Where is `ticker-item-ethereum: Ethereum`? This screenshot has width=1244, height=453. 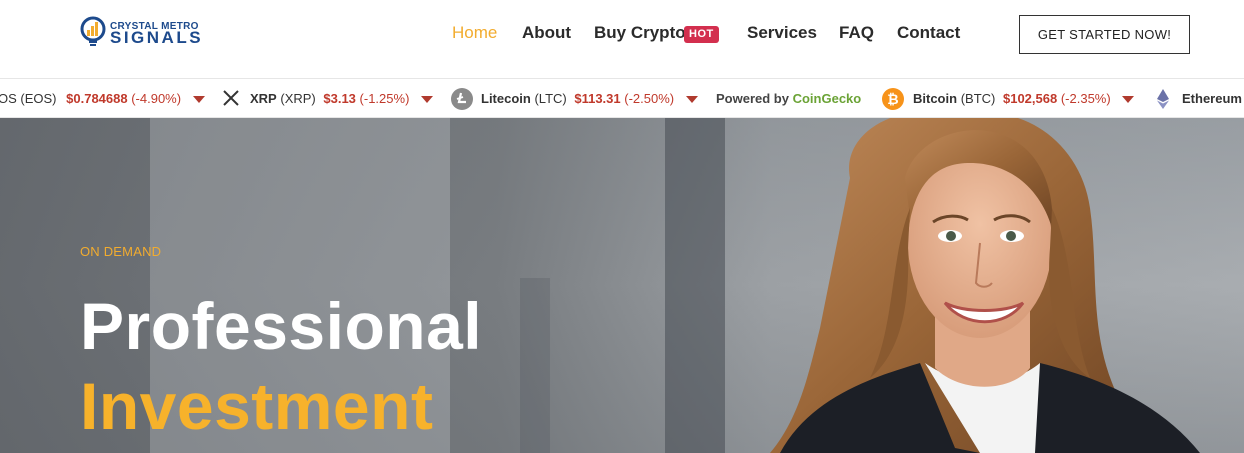 ticker-item-ethereum: Ethereum is located at coordinates (1212, 98).